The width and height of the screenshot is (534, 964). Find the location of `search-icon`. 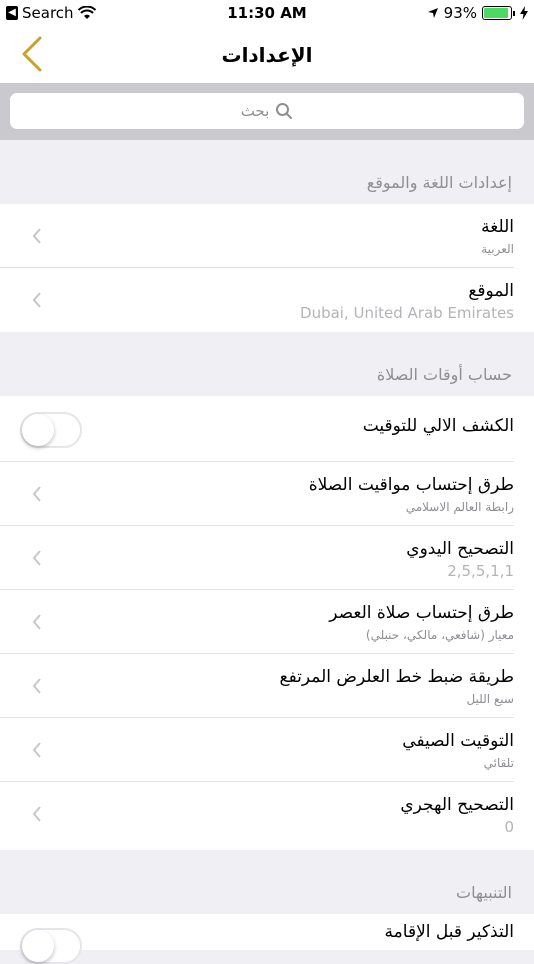

search-icon is located at coordinates (284, 111).